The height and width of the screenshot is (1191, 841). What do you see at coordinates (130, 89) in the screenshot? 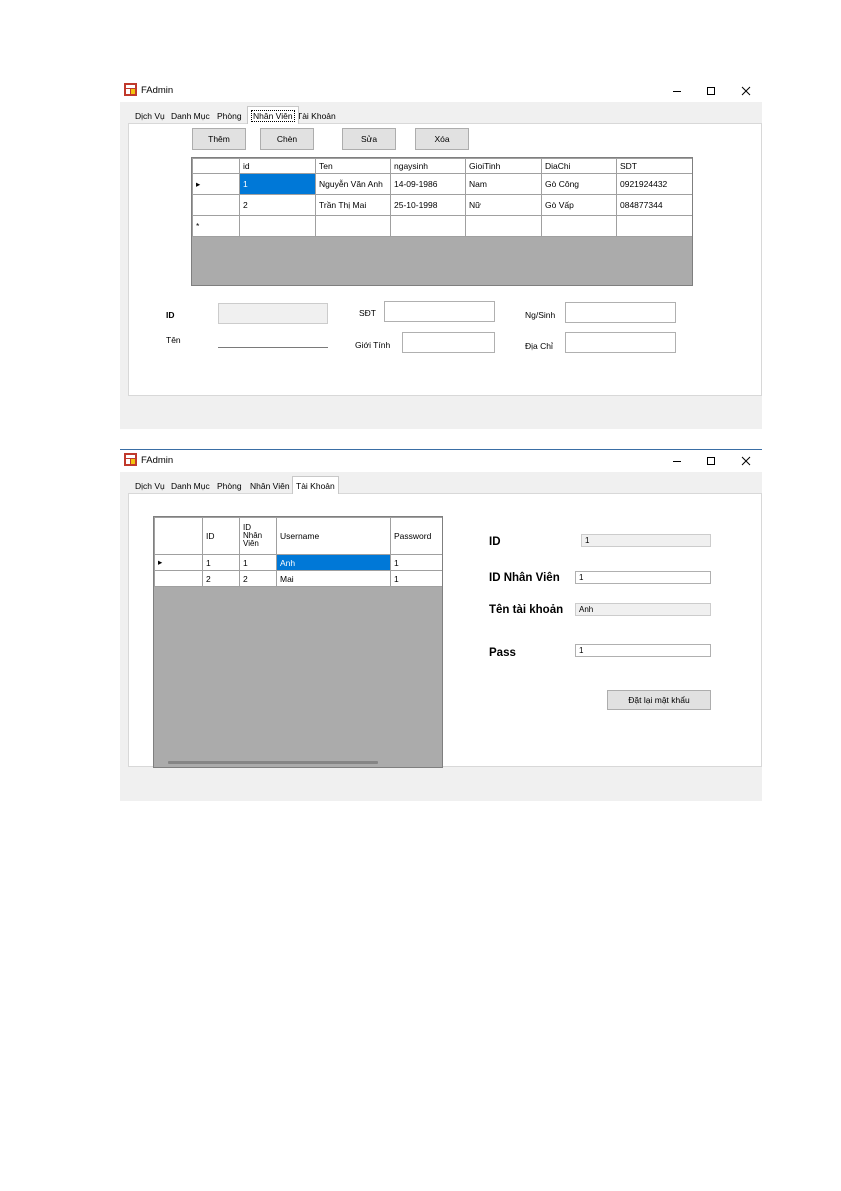
I see `app-icon` at bounding box center [130, 89].